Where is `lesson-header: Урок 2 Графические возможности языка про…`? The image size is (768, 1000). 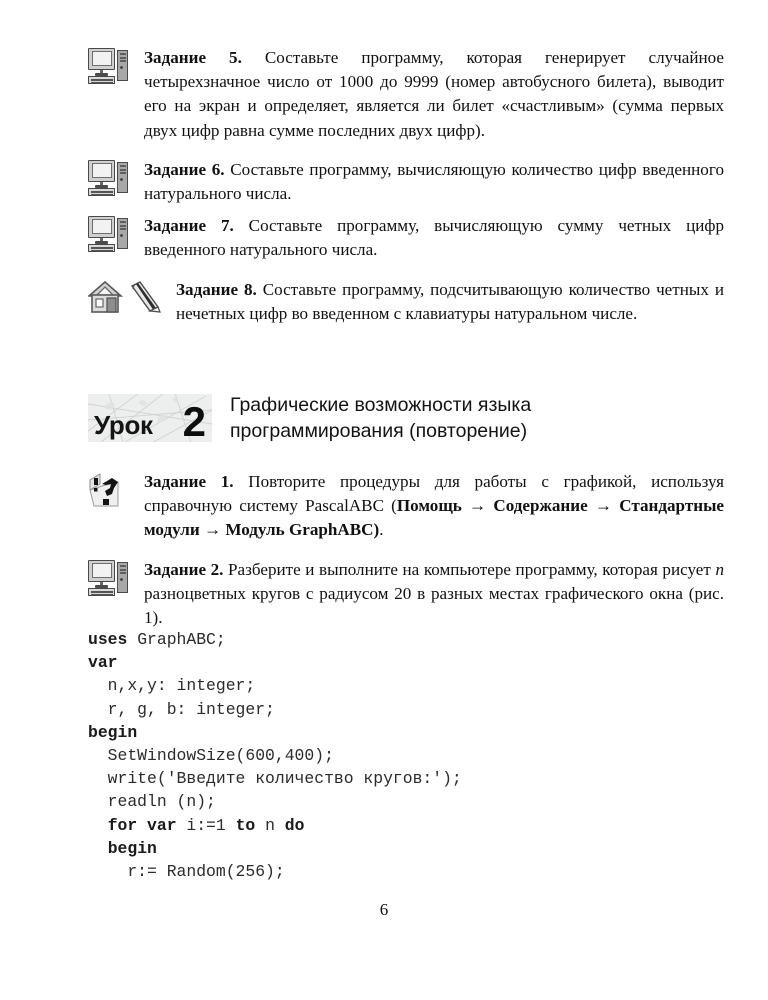 lesson-header: Урок 2 Графические возможности языка про… is located at coordinates (309, 418).